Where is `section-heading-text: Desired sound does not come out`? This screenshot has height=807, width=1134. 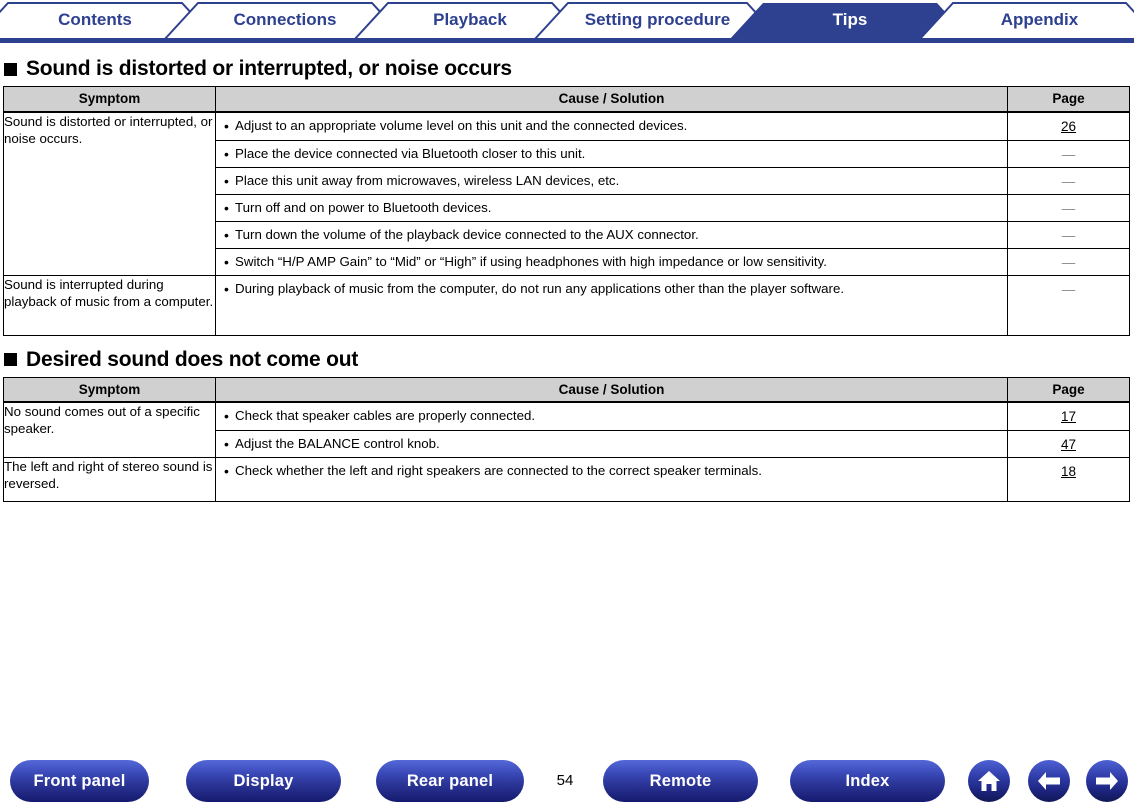
section-heading-text: Desired sound does not come out is located at coordinates (192, 359).